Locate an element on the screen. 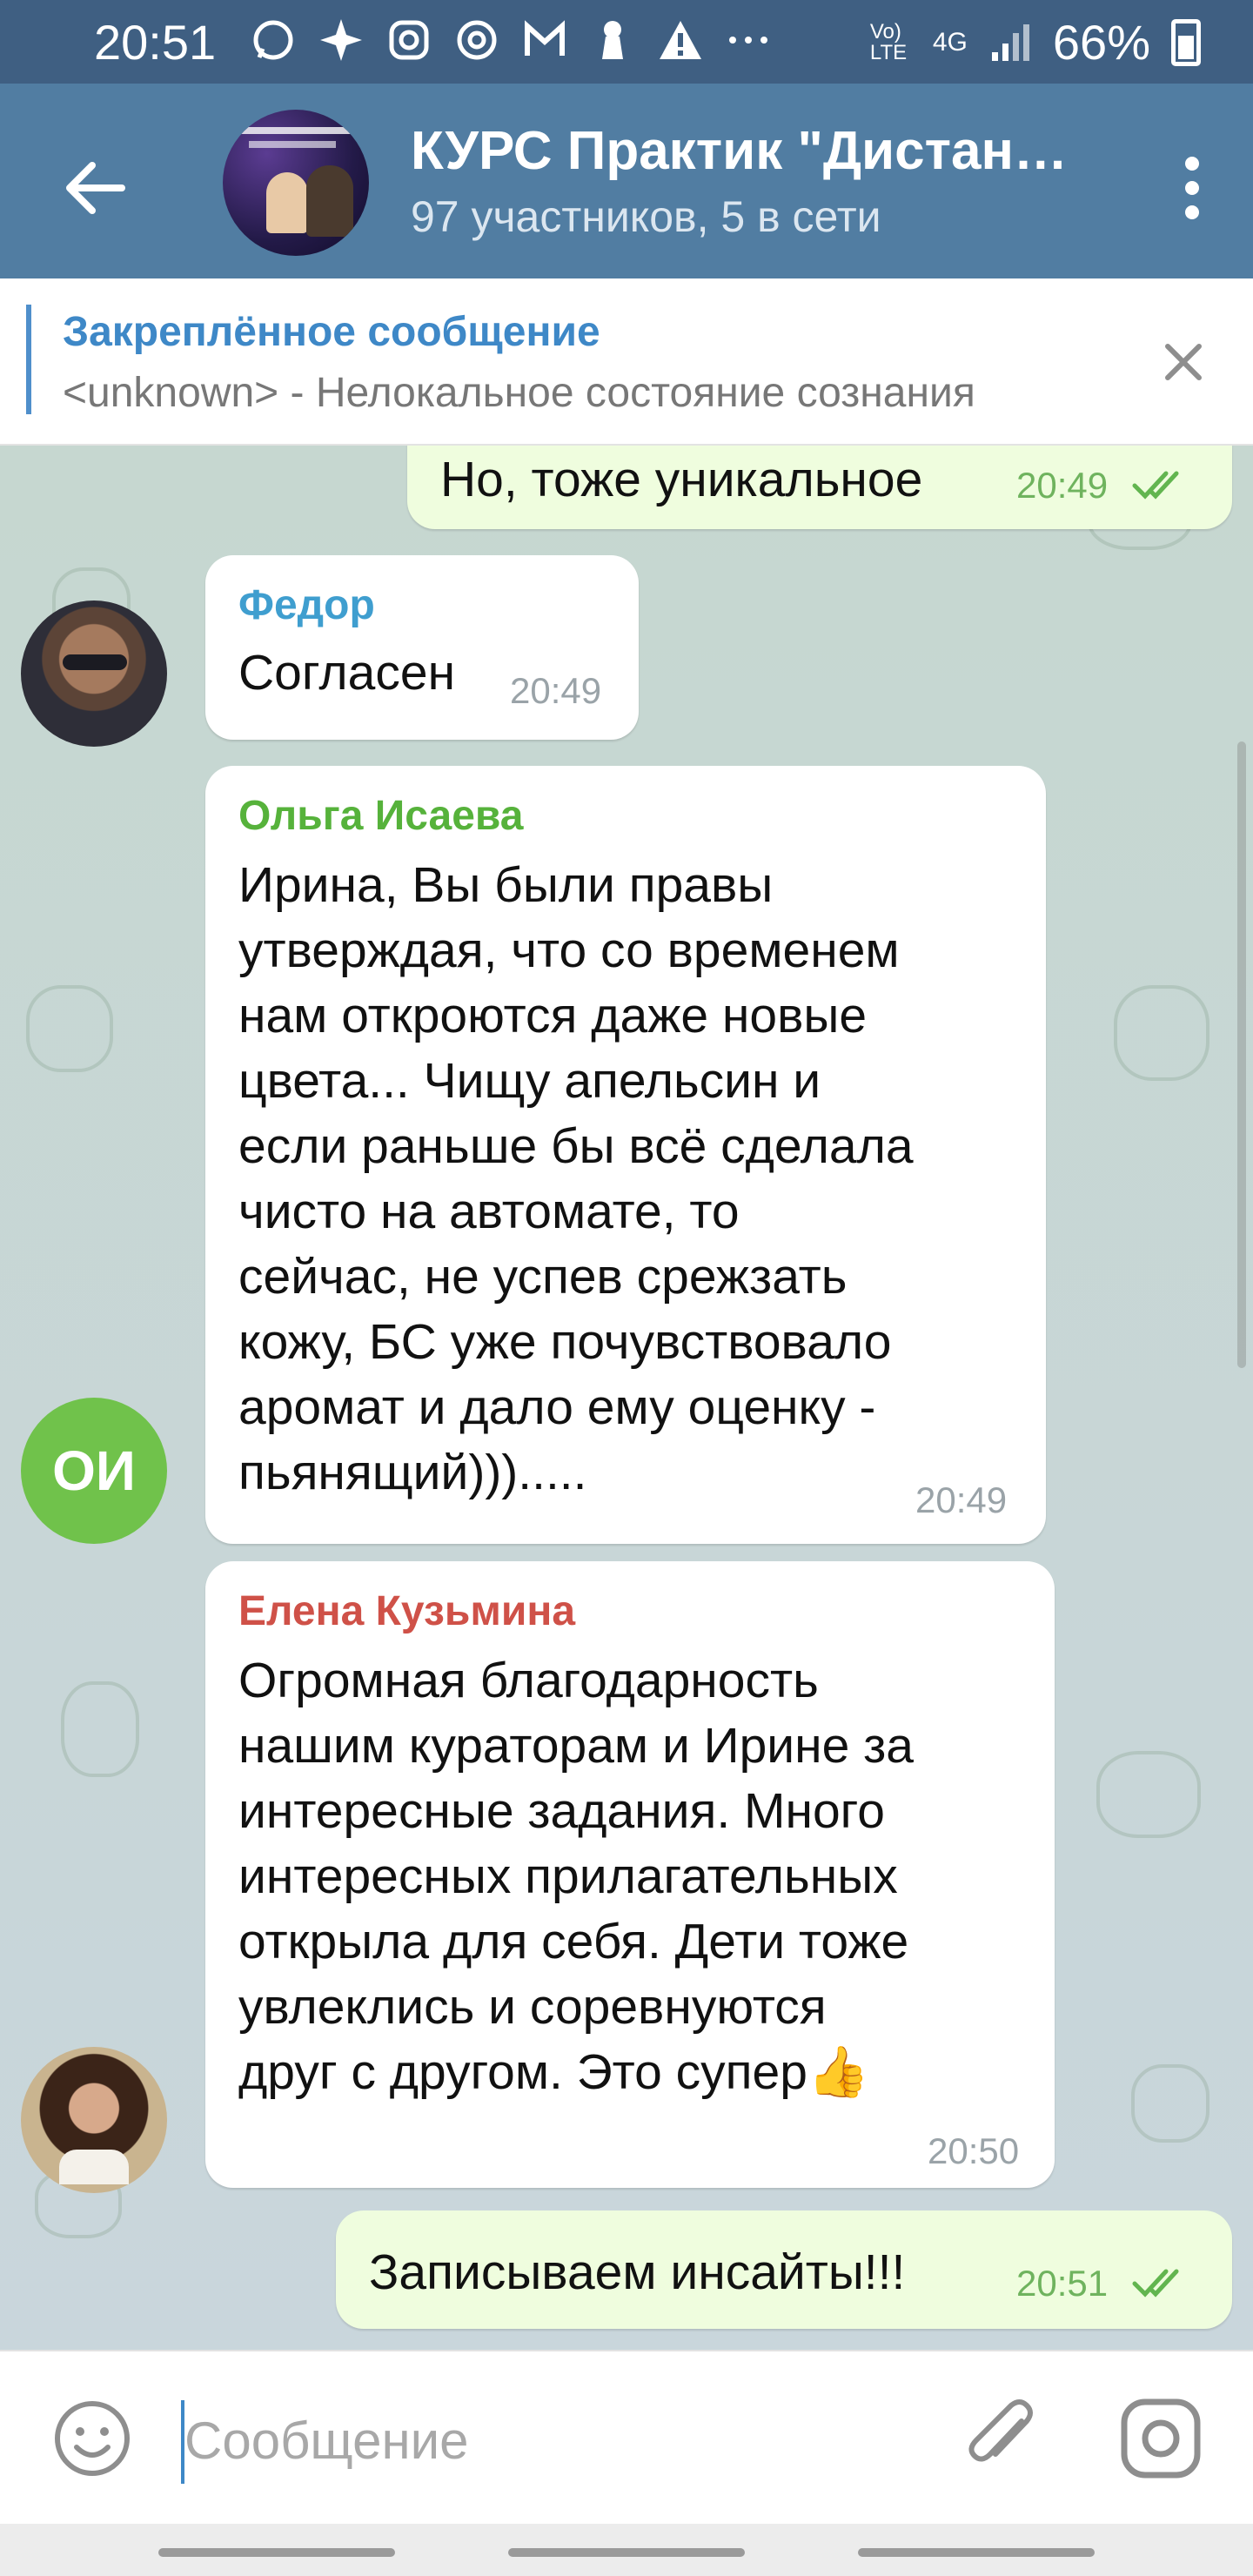  message-bubble-in: Федор Согласен 20:49 is located at coordinates (422, 648).